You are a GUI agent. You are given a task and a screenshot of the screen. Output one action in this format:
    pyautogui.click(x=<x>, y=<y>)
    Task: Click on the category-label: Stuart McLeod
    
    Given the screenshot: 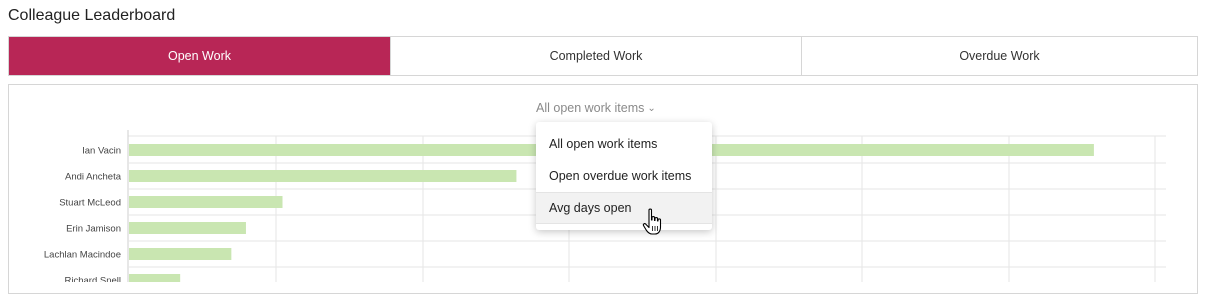 What is the action you would take?
    pyautogui.click(x=90, y=203)
    